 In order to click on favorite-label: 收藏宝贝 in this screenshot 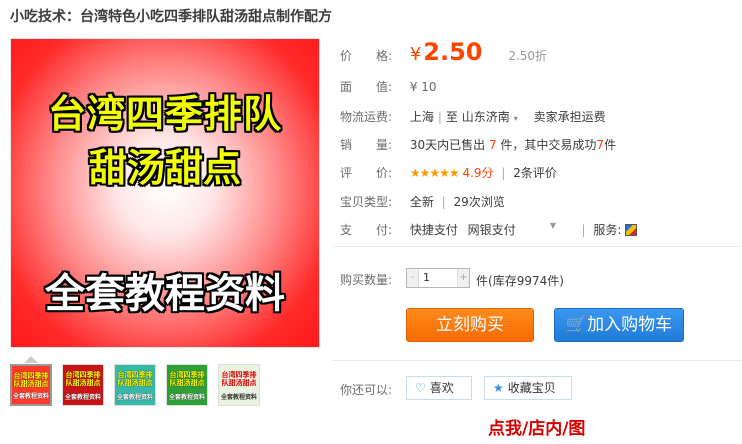, I will do `click(531, 388)`.